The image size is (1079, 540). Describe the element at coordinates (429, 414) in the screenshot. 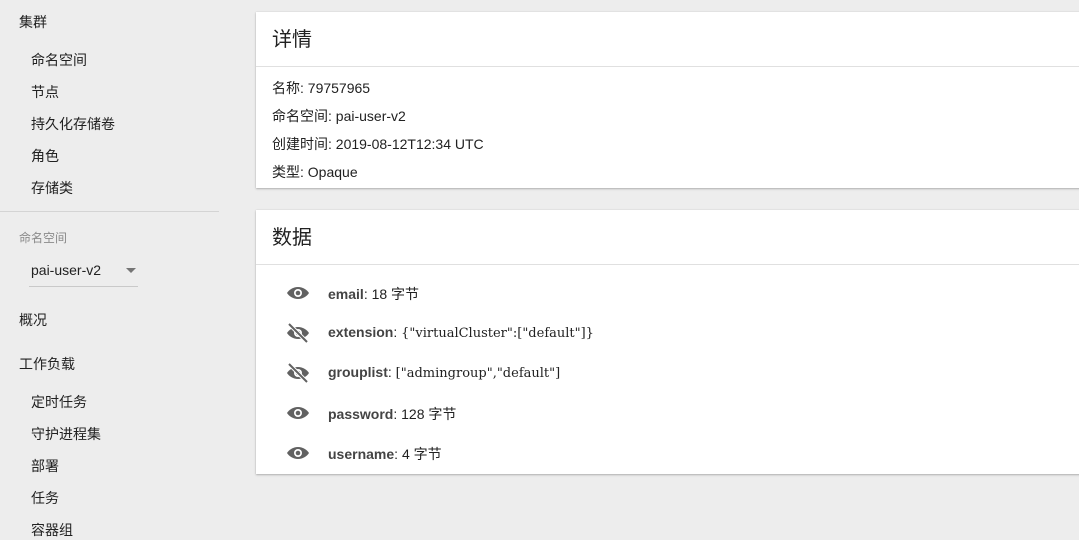

I see `data-value: 128 字节` at that location.